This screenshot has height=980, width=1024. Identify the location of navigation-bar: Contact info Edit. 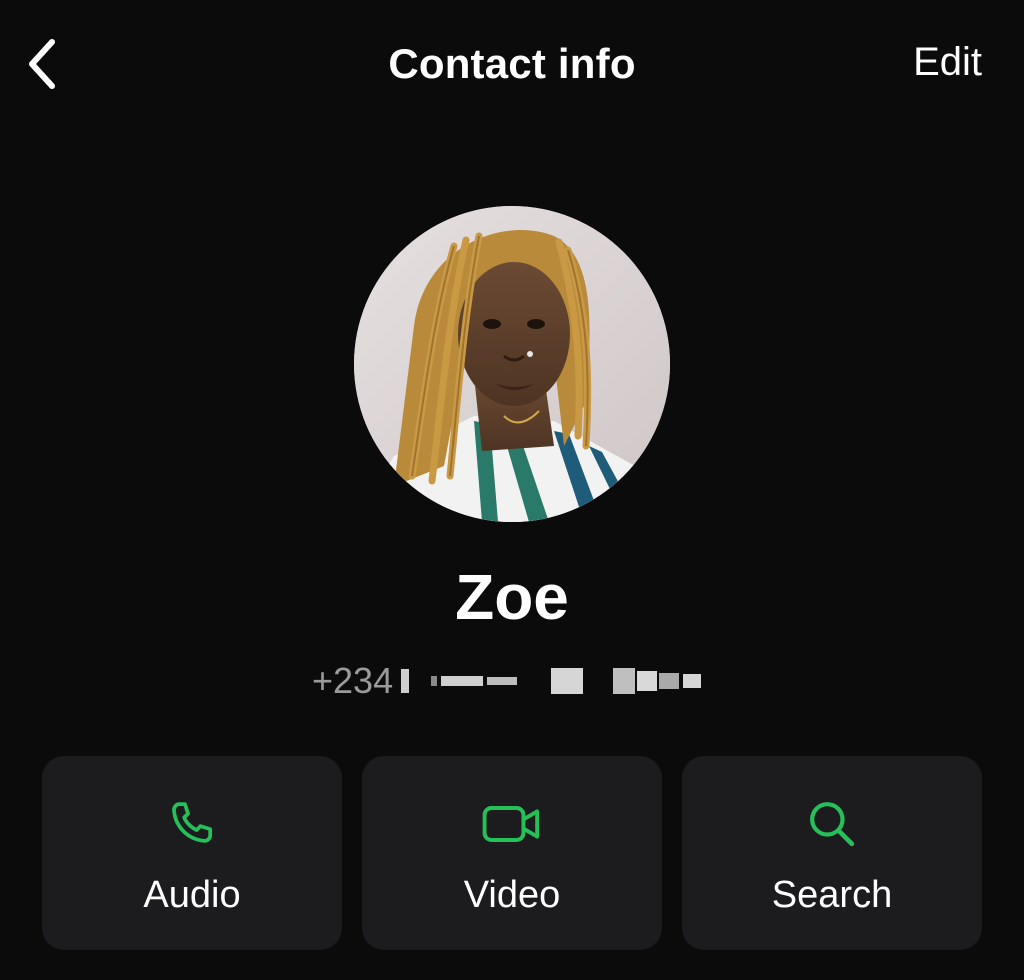
(512, 65).